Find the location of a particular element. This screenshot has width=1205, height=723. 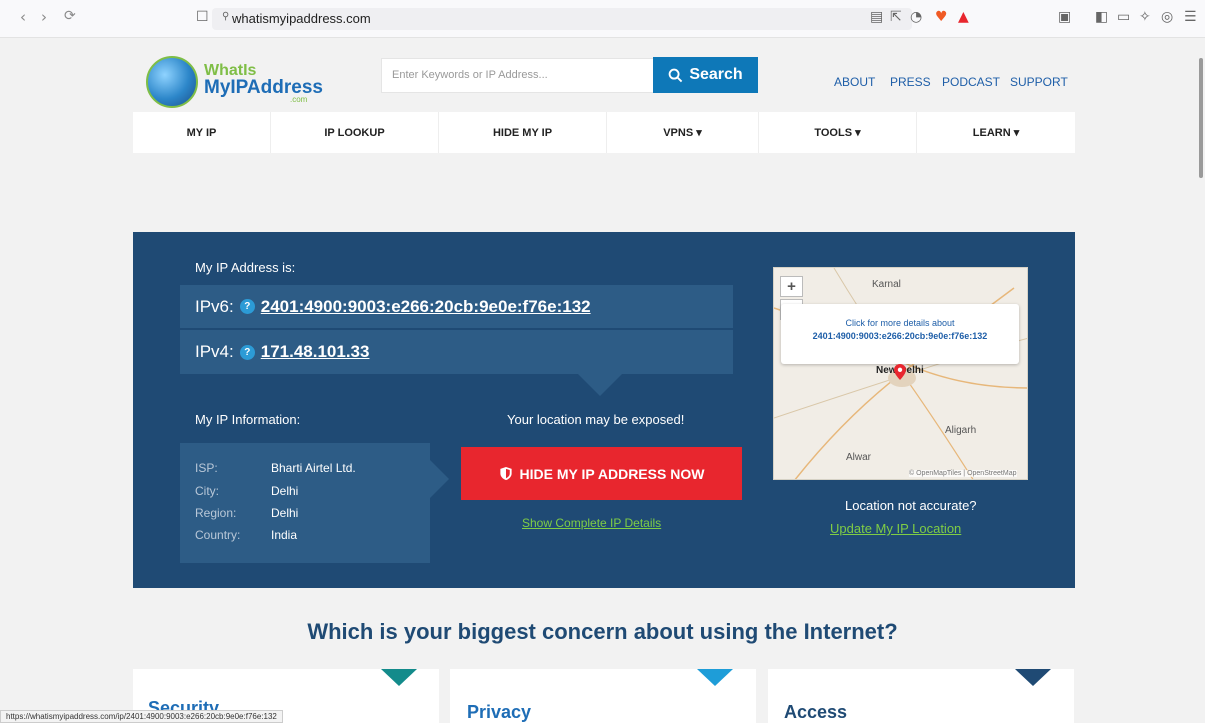

update-location-link: Update My IP Location is located at coordinates (895, 528).